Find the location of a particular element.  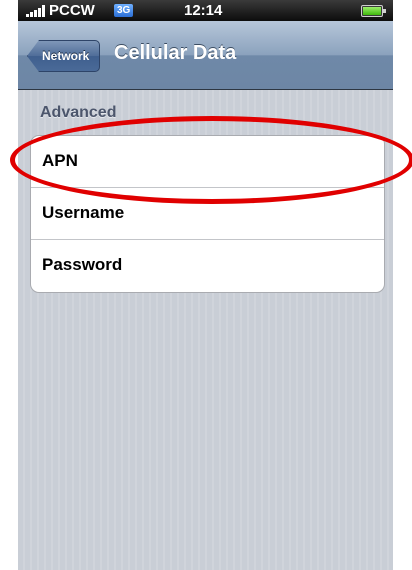

carrier-name: PCCW is located at coordinates (72, 10).